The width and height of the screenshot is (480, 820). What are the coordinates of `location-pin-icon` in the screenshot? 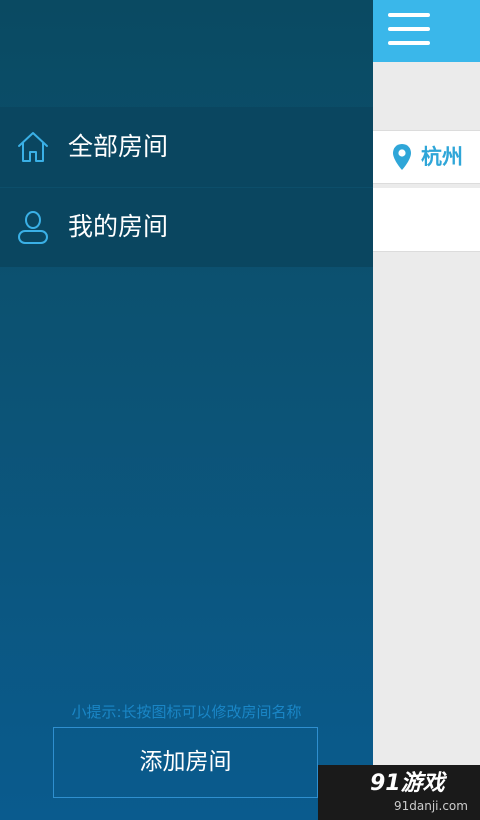 It's located at (402, 157).